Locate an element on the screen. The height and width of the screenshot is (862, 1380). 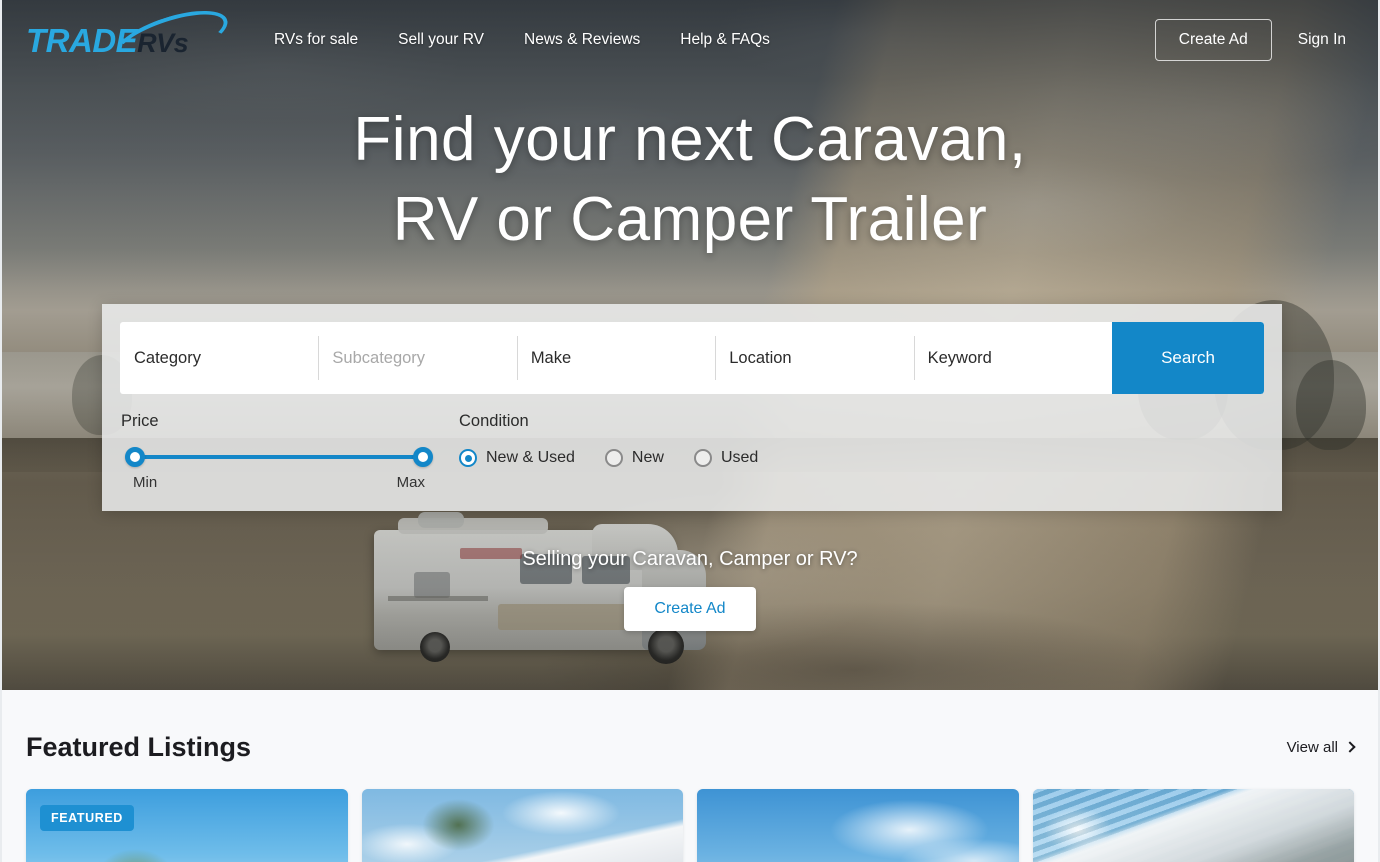
price-max-label: Max is located at coordinates (410, 482).